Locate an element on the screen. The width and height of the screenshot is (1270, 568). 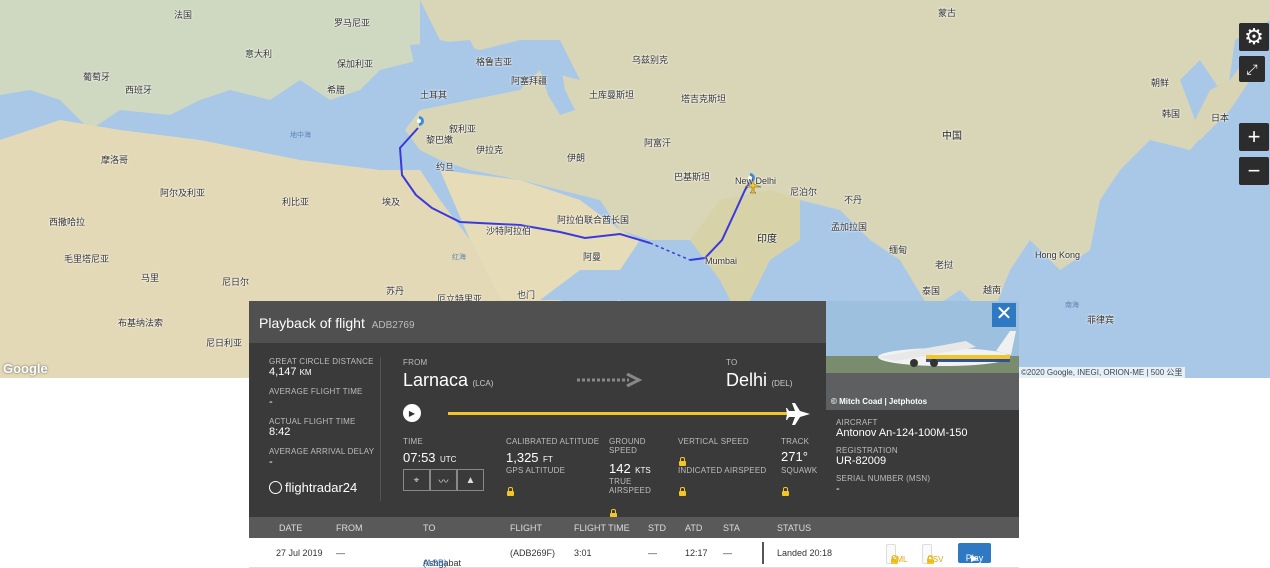
map-label: 葡萄牙 is located at coordinates (97, 77).